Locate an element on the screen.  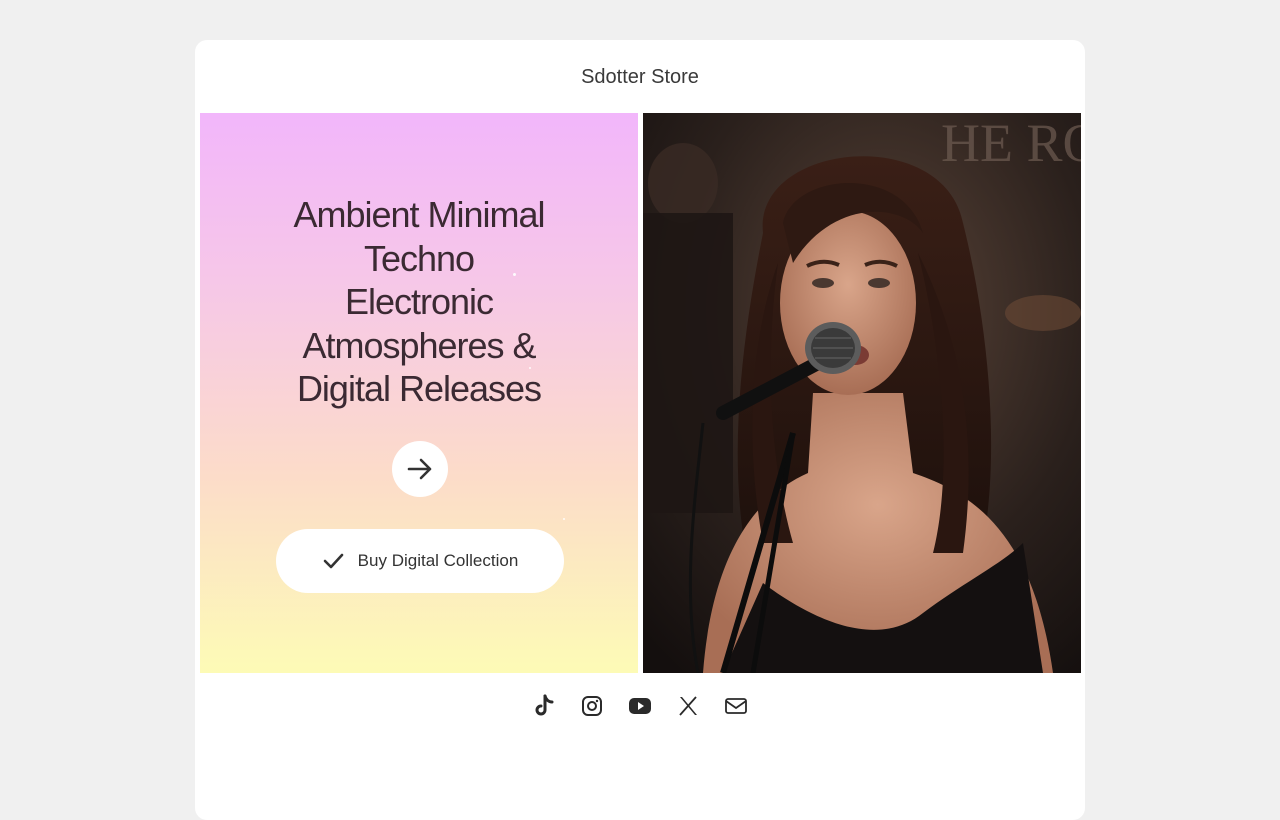
youtube-icon is located at coordinates (640, 706).